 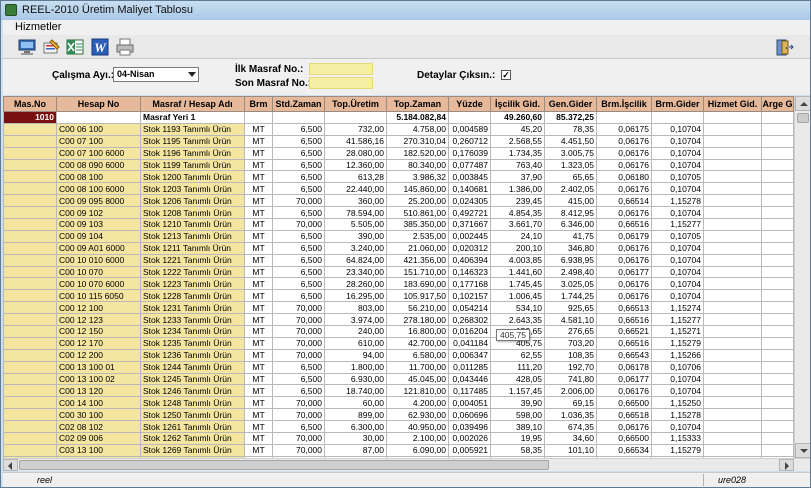 What do you see at coordinates (192, 308) in the screenshot?
I see `account-name-cell: Stok 1231 Tanımlı Ürün` at bounding box center [192, 308].